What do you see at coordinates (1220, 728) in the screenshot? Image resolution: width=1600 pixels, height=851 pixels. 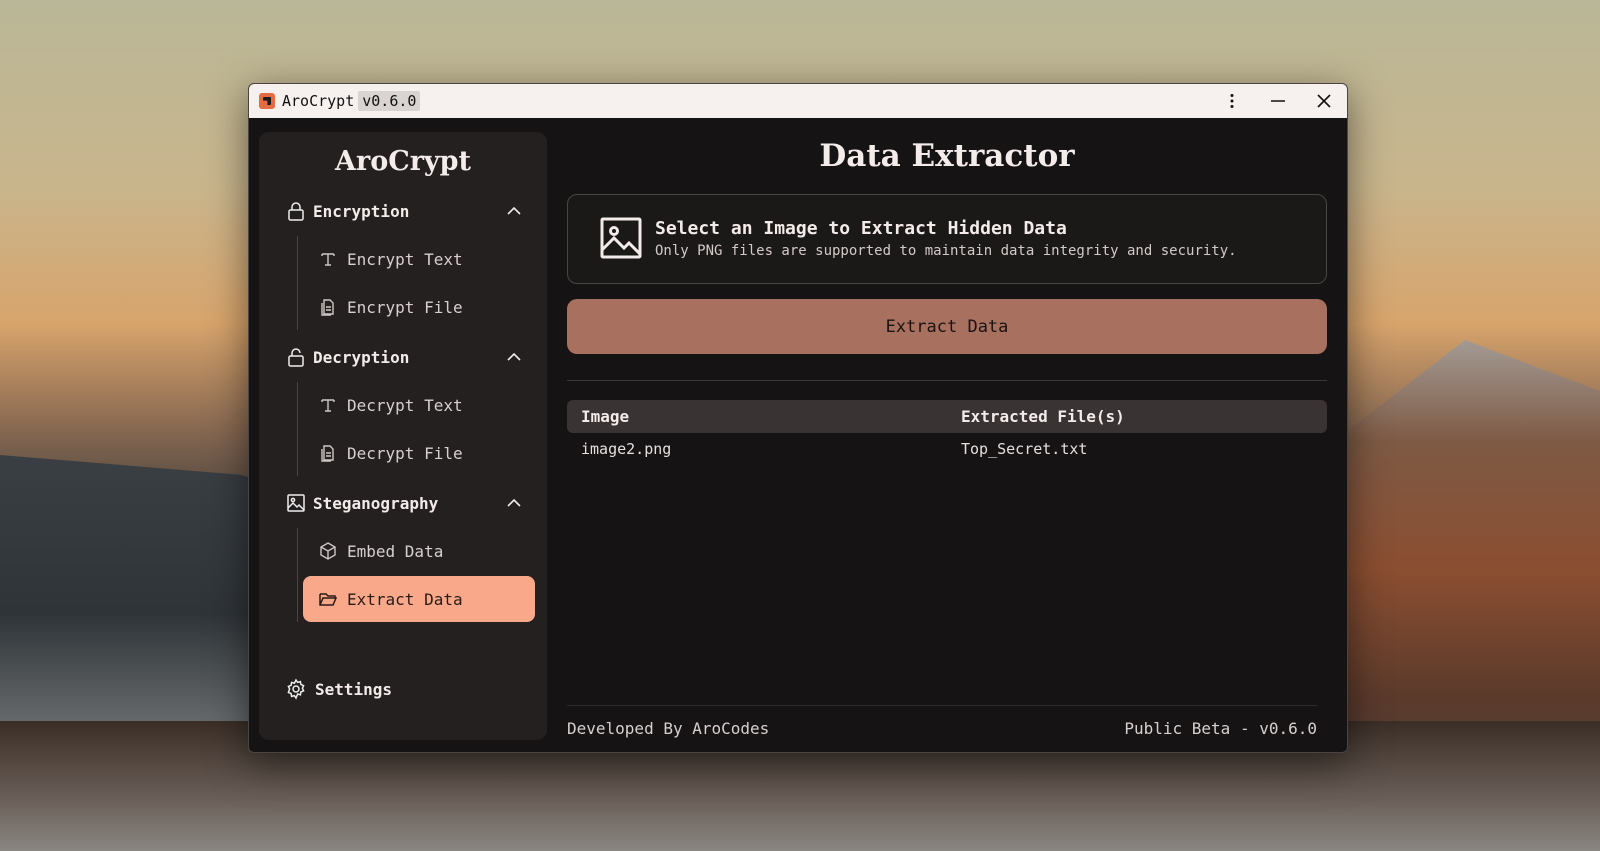 I see `footer-version: Public Beta - v0.6.0` at bounding box center [1220, 728].